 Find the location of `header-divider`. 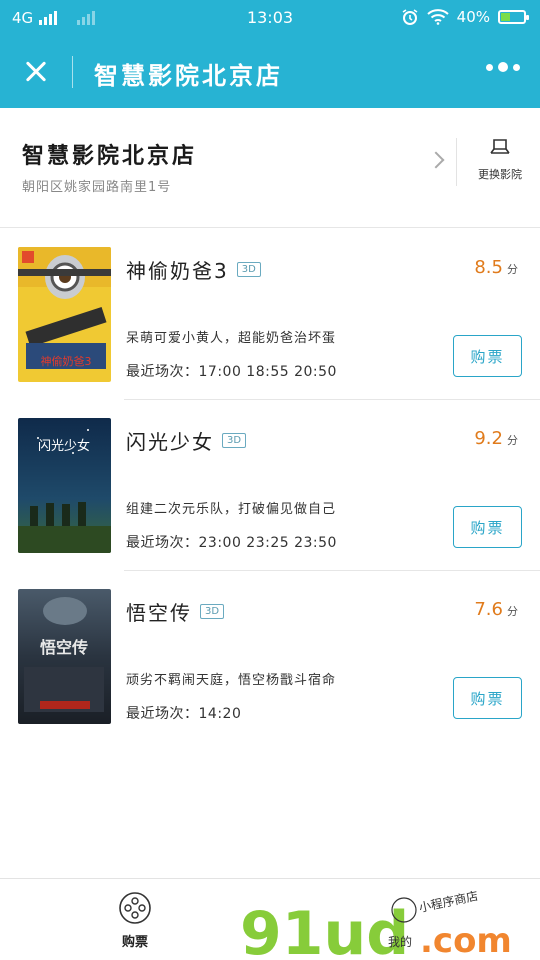

header-divider is located at coordinates (72, 72).